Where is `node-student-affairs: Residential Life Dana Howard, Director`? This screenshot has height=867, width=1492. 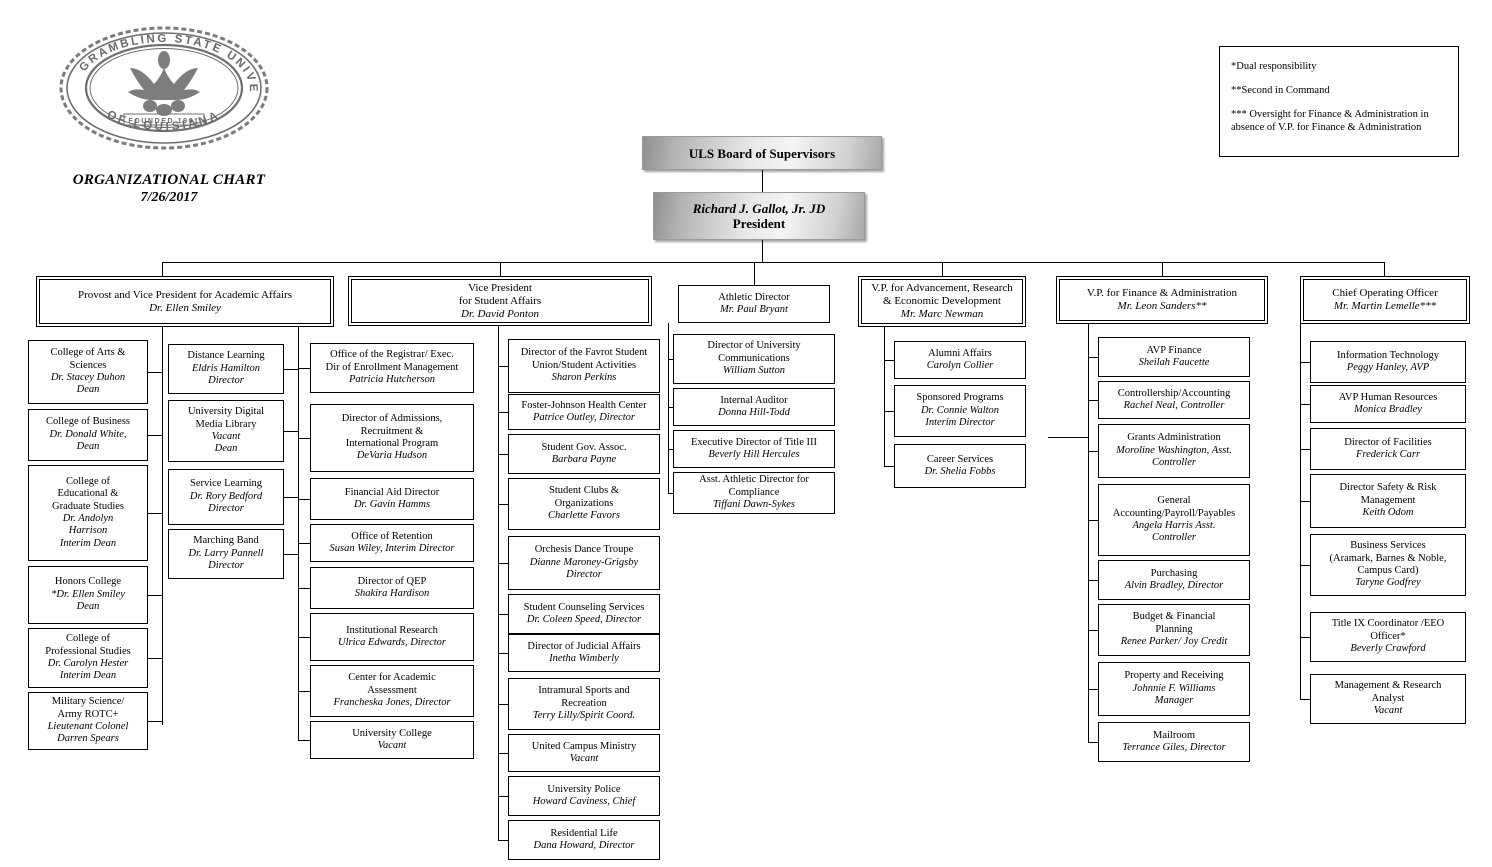
node-student-affairs: Residential Life Dana Howard, Director is located at coordinates (584, 840).